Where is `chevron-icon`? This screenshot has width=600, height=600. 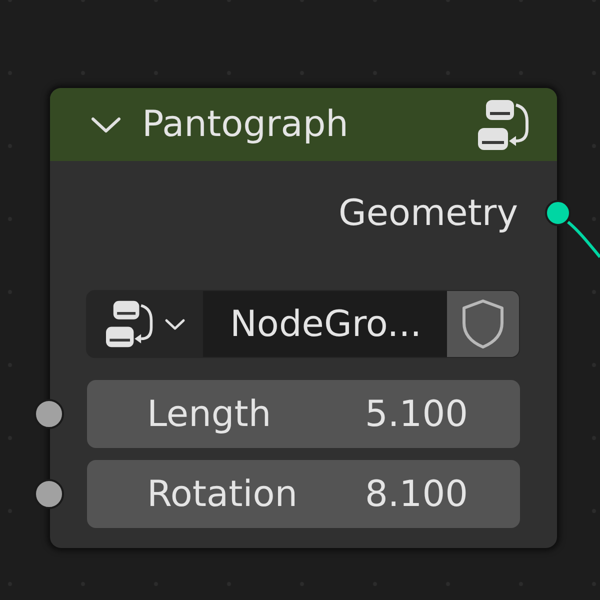 chevron-icon is located at coordinates (106, 125).